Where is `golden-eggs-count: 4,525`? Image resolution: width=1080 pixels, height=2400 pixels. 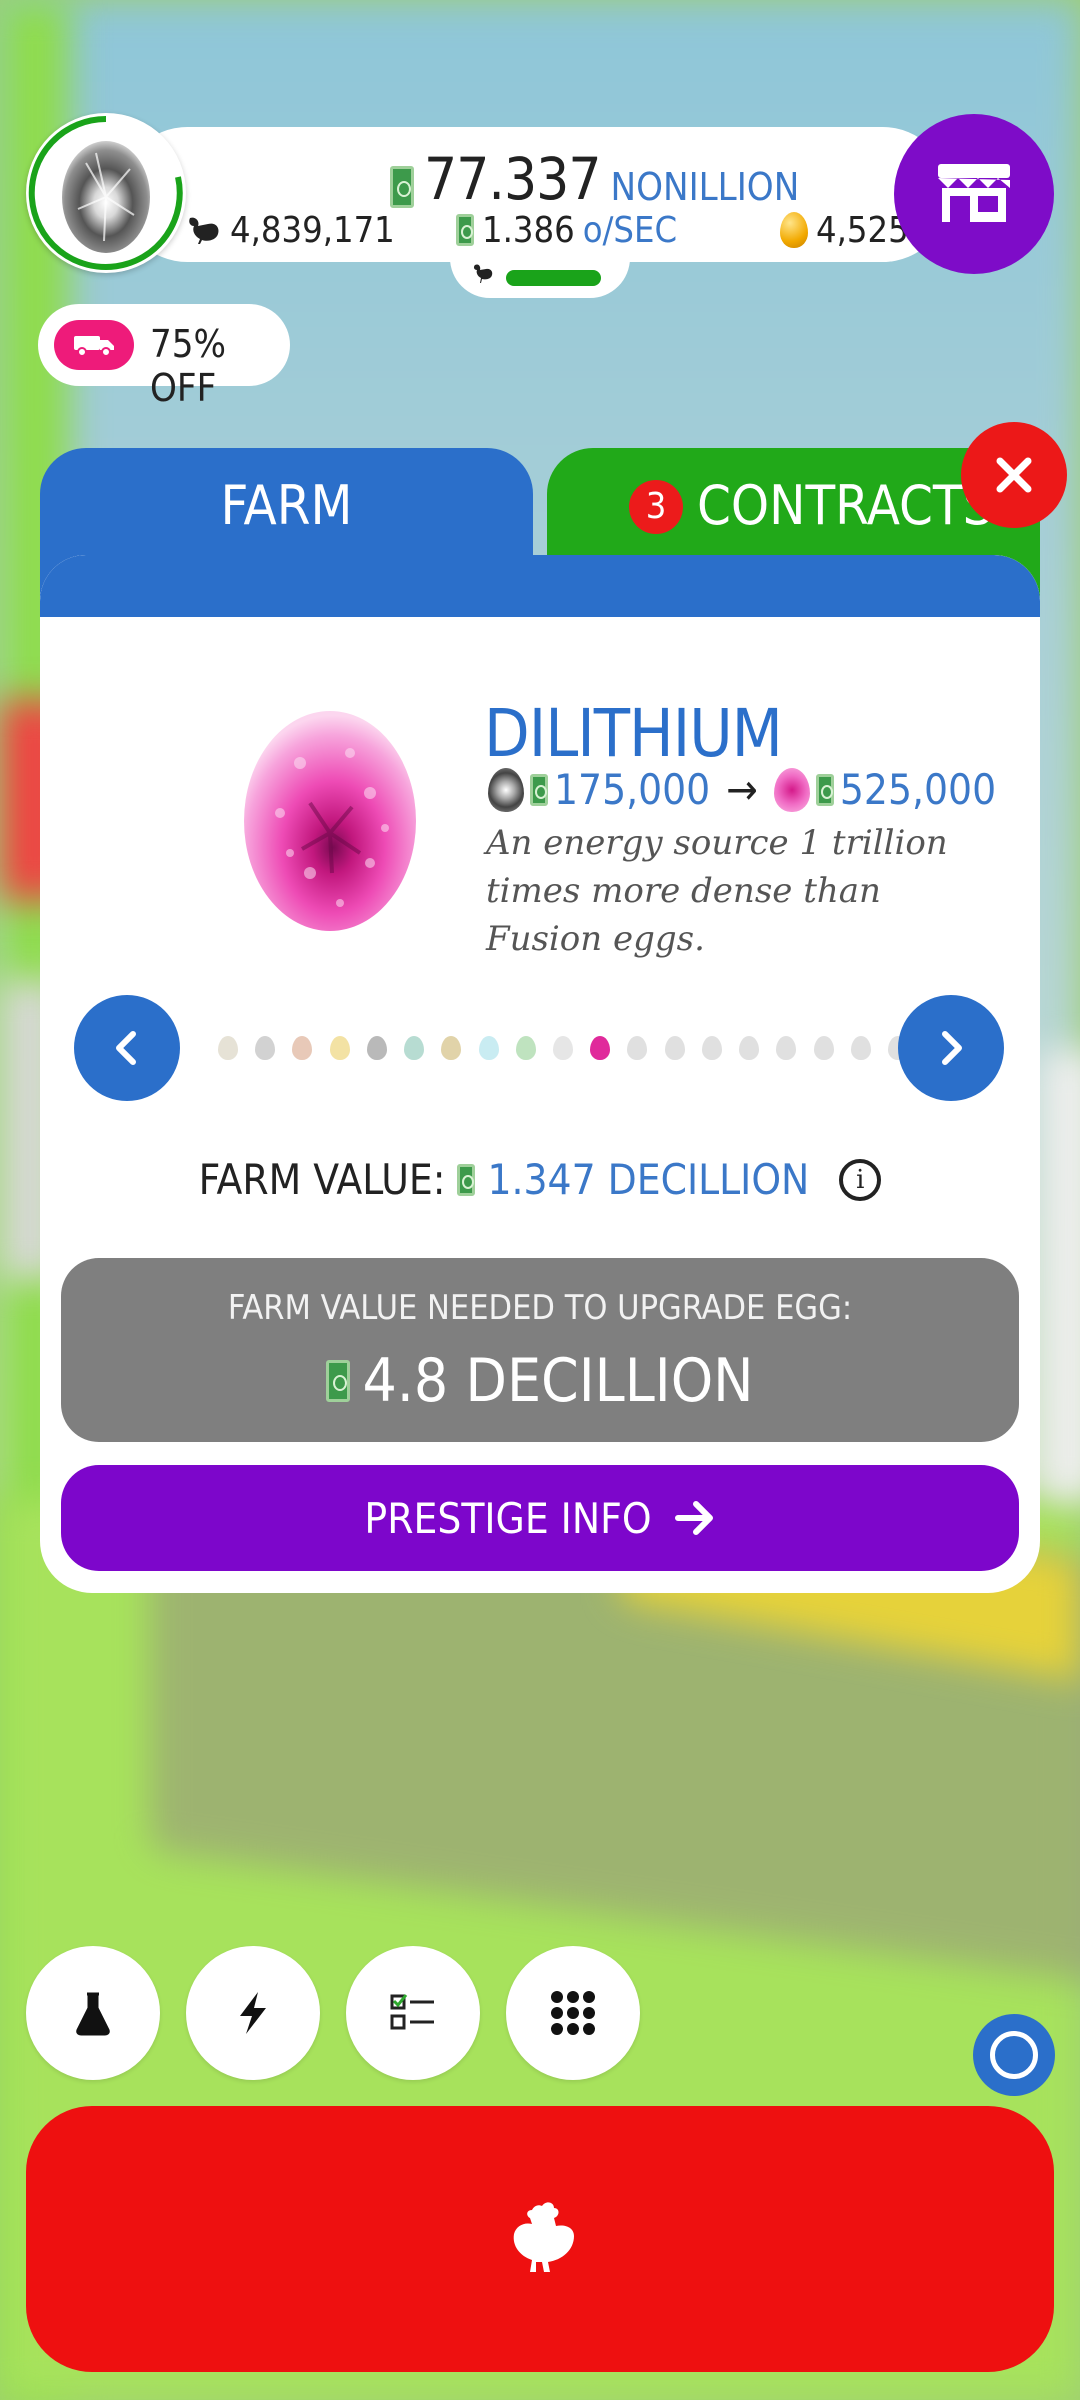
golden-eggs-count: 4,525 is located at coordinates (844, 230).